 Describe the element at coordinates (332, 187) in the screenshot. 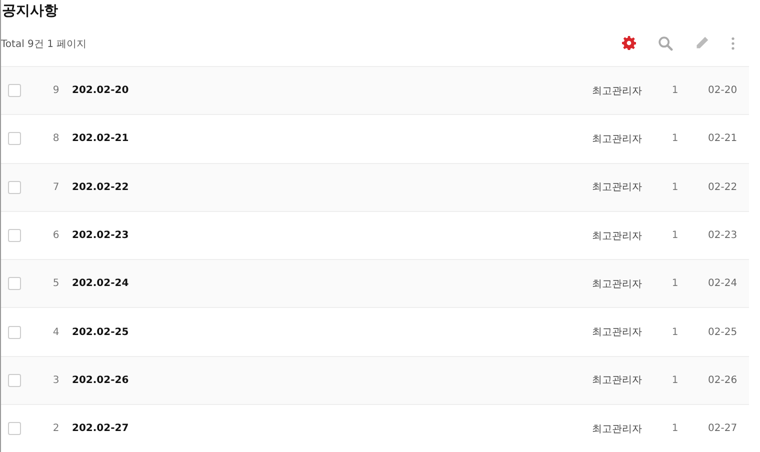

I see `post-title: 202.02-22` at that location.